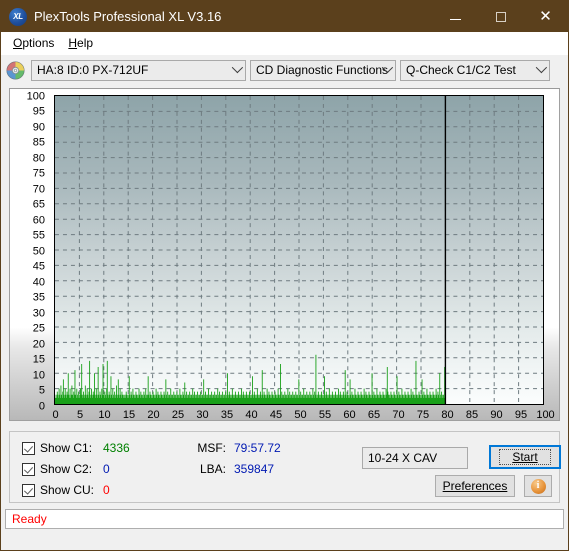 This screenshot has width=569, height=551. Describe the element at coordinates (38, 127) in the screenshot. I see `y-tick-label: 90` at that location.